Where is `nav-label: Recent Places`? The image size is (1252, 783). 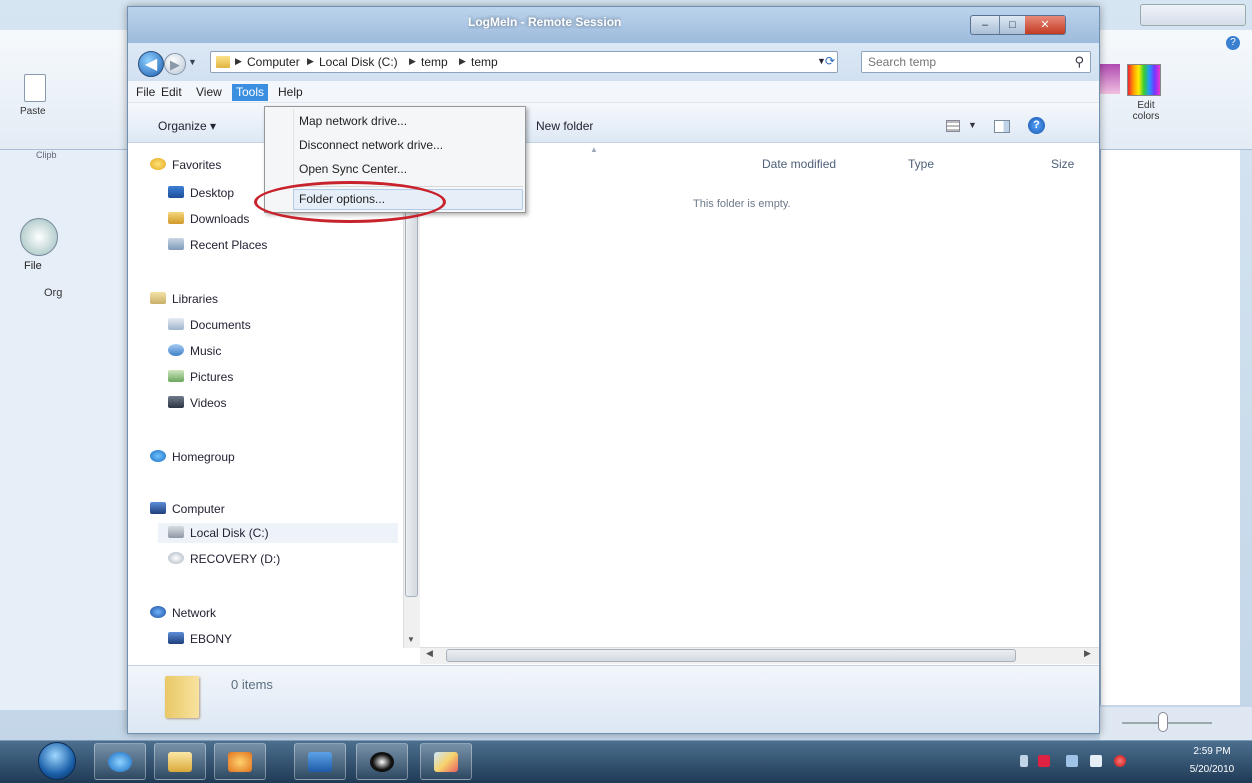
nav-label: Recent Places is located at coordinates (229, 245).